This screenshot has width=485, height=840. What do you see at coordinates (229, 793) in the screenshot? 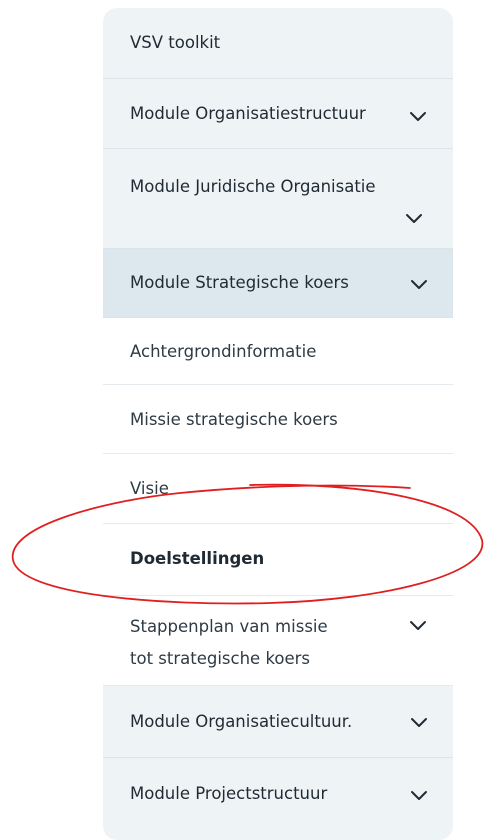
I see `nav-item-label: Module Projectstructuur` at bounding box center [229, 793].